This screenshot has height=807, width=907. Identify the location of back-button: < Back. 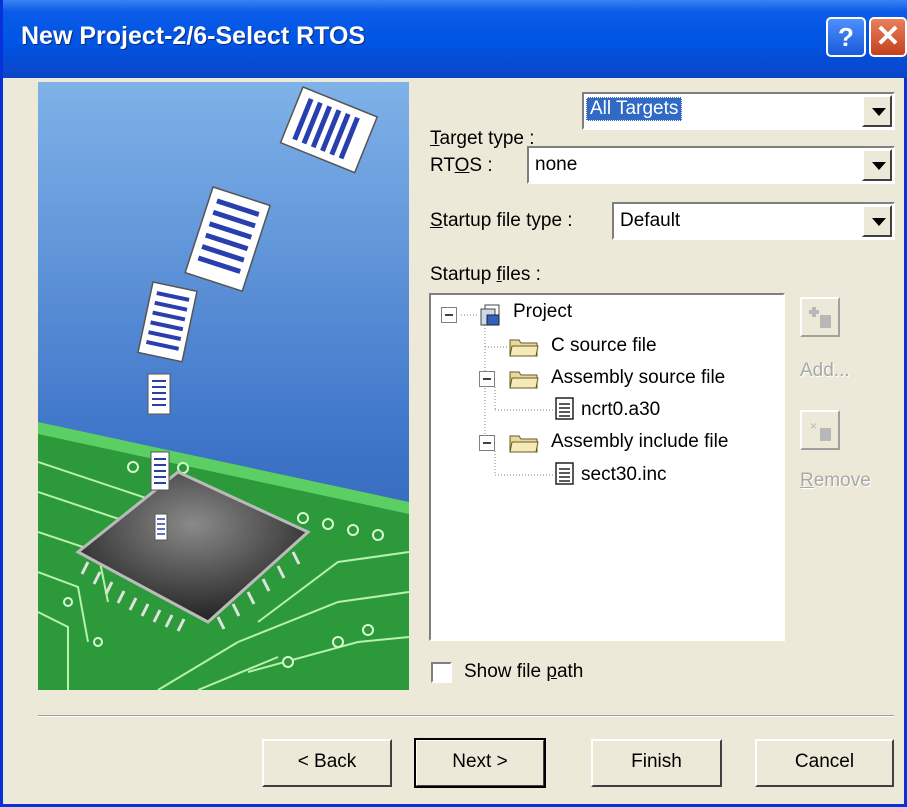
(327, 763).